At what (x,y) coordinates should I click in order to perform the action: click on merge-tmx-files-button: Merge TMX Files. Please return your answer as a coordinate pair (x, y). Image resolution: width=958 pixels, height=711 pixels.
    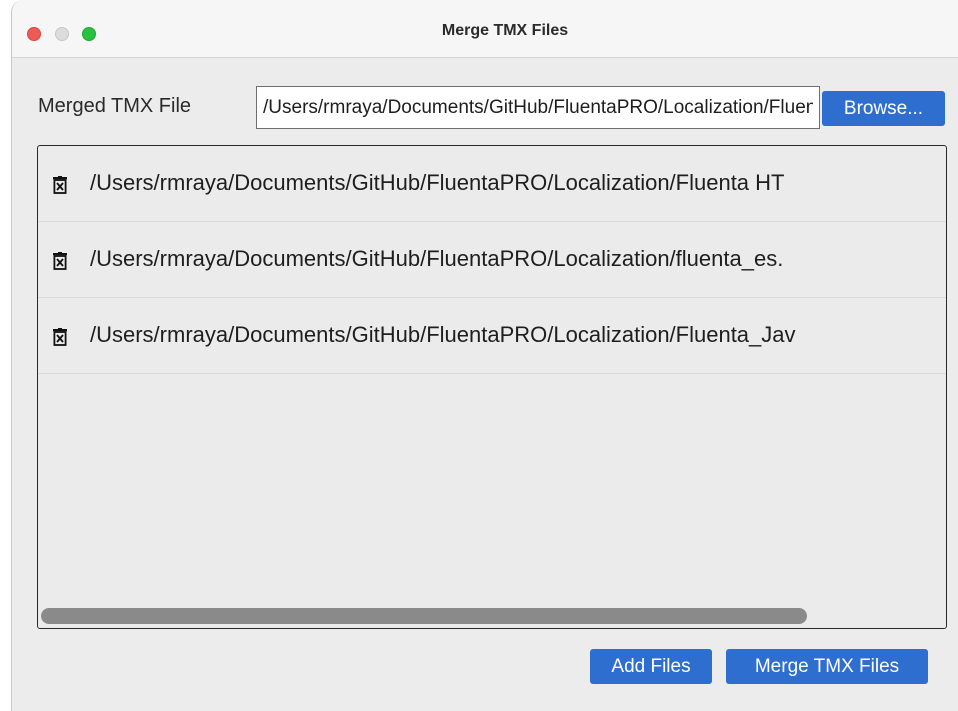
    Looking at the image, I should click on (827, 666).